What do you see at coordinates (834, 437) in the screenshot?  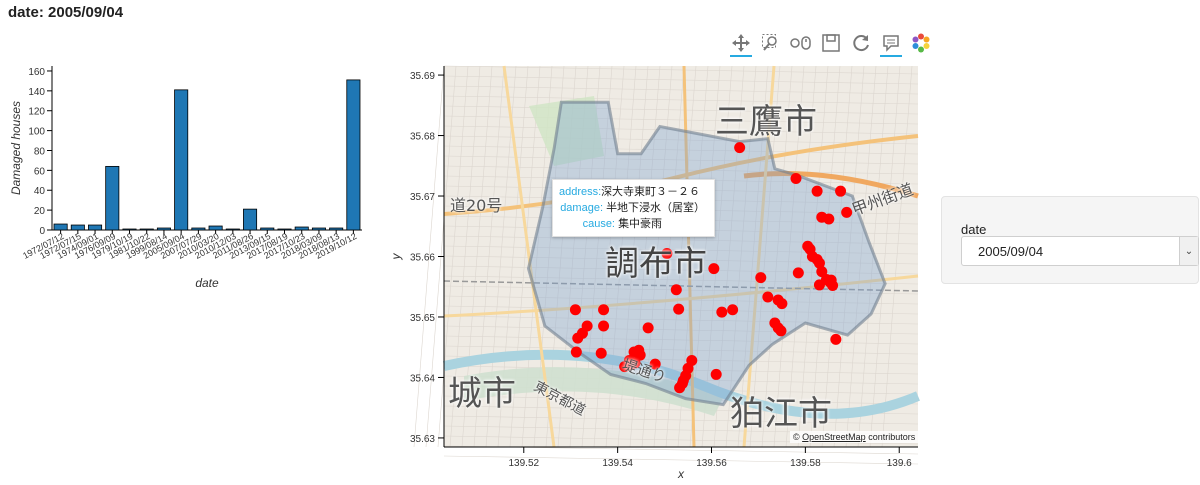 I see `attribution-link: OpenStreetMap` at bounding box center [834, 437].